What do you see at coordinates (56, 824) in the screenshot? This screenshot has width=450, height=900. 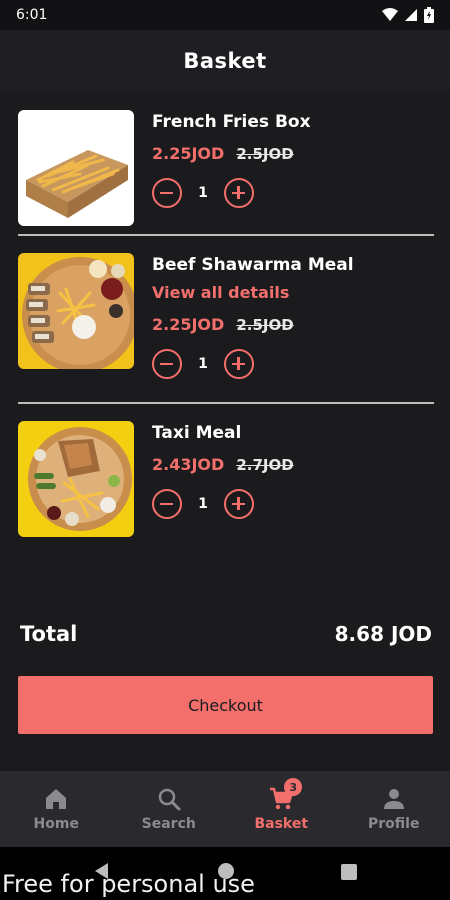 I see `nav-label: Home` at bounding box center [56, 824].